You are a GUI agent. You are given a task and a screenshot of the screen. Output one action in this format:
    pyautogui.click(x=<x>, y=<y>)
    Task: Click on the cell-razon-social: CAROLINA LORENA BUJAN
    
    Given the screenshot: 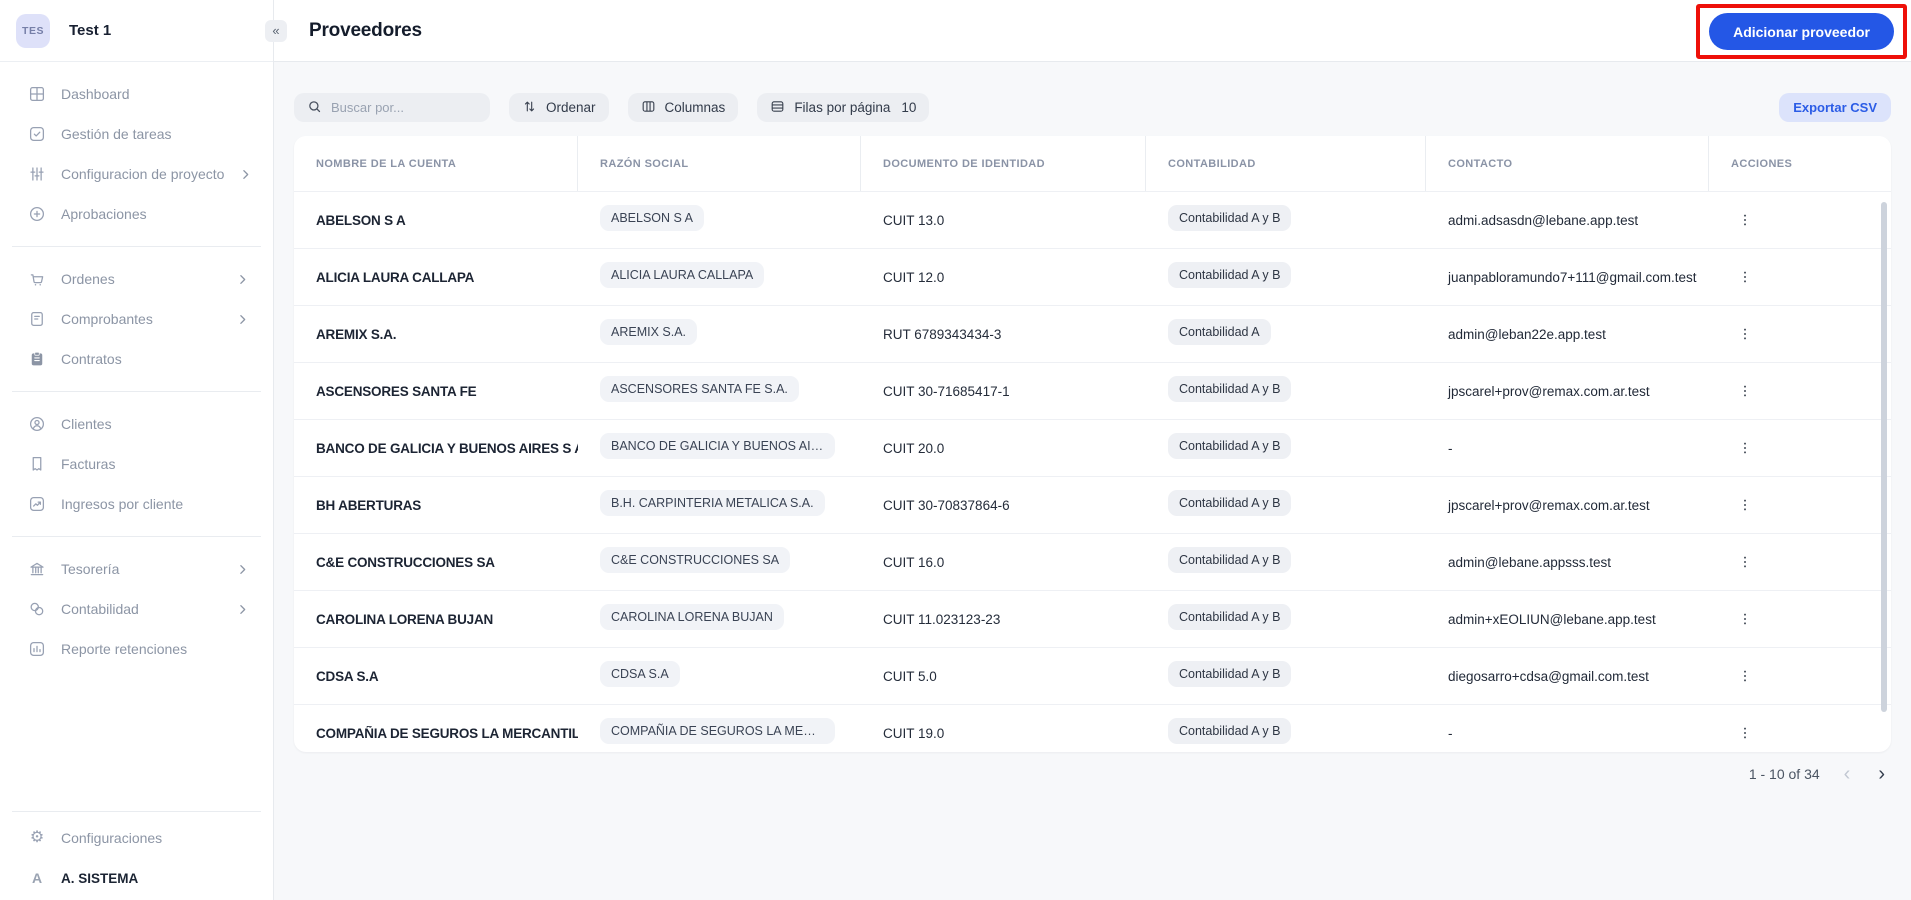 What is the action you would take?
    pyautogui.click(x=719, y=619)
    